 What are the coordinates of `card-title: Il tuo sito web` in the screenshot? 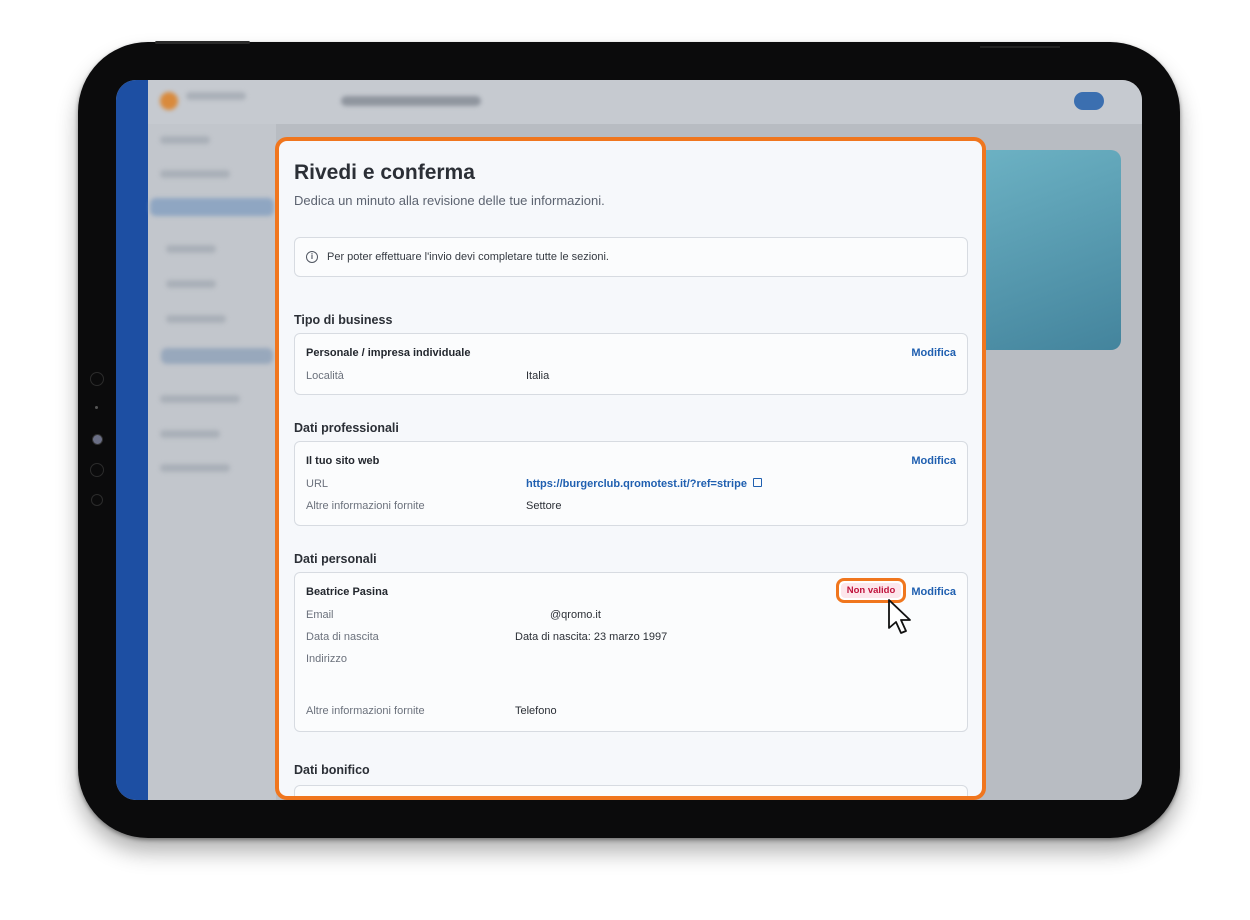 It's located at (343, 461).